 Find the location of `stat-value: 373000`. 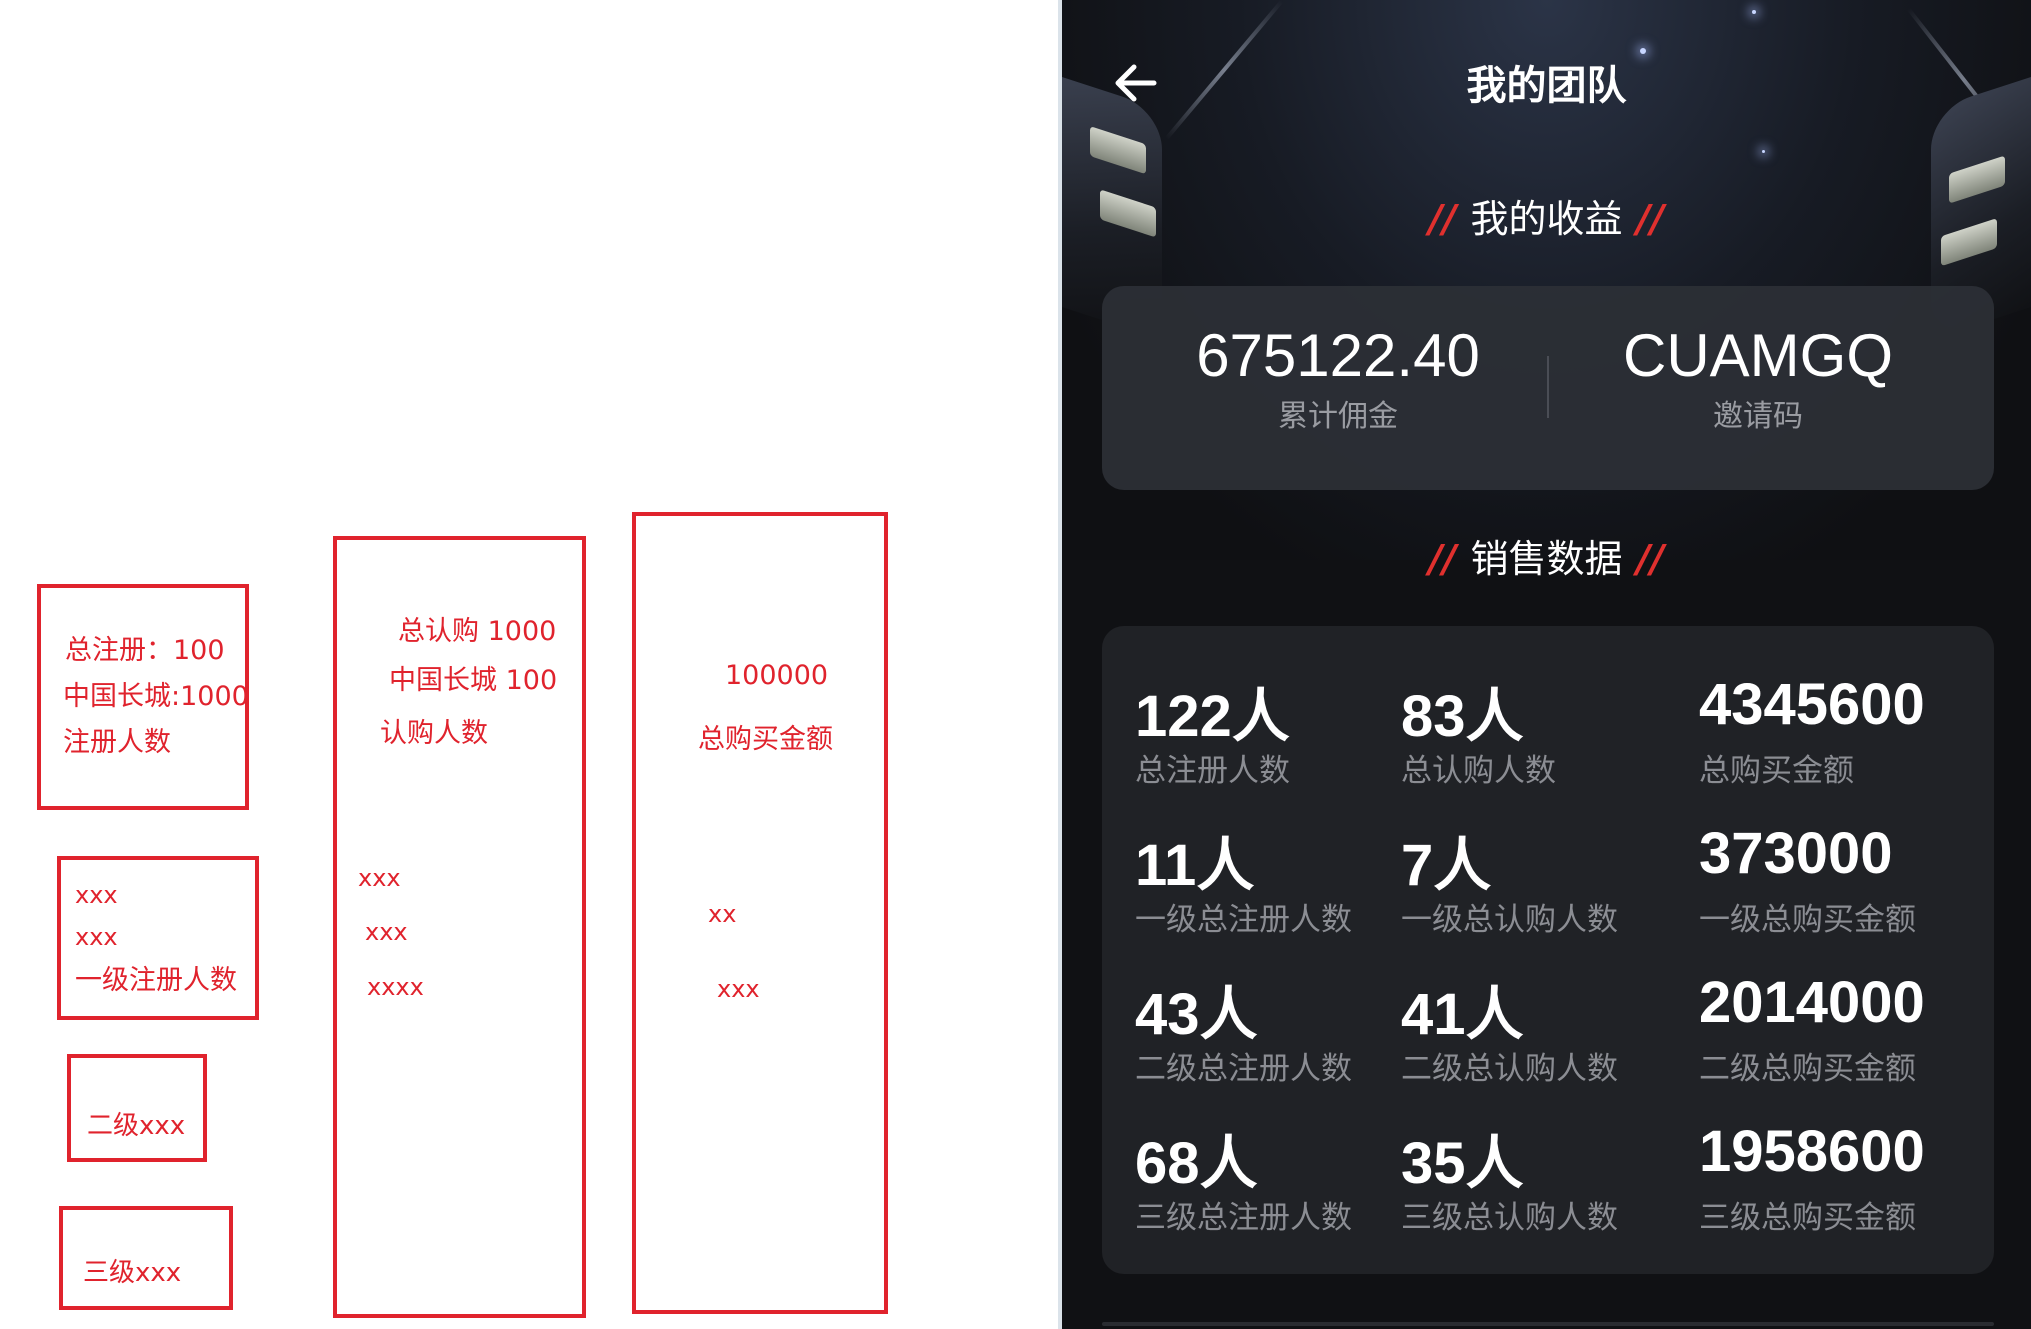

stat-value: 373000 is located at coordinates (1796, 853).